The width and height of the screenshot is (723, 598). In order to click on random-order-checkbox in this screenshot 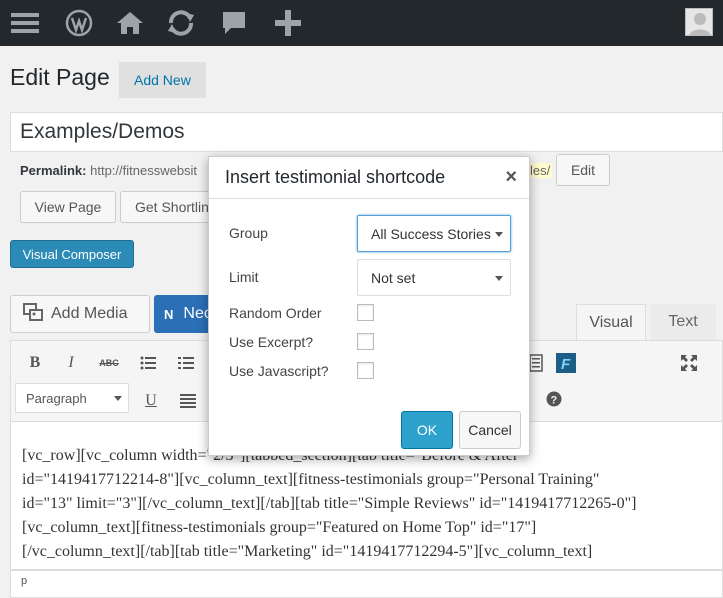, I will do `click(365, 312)`.